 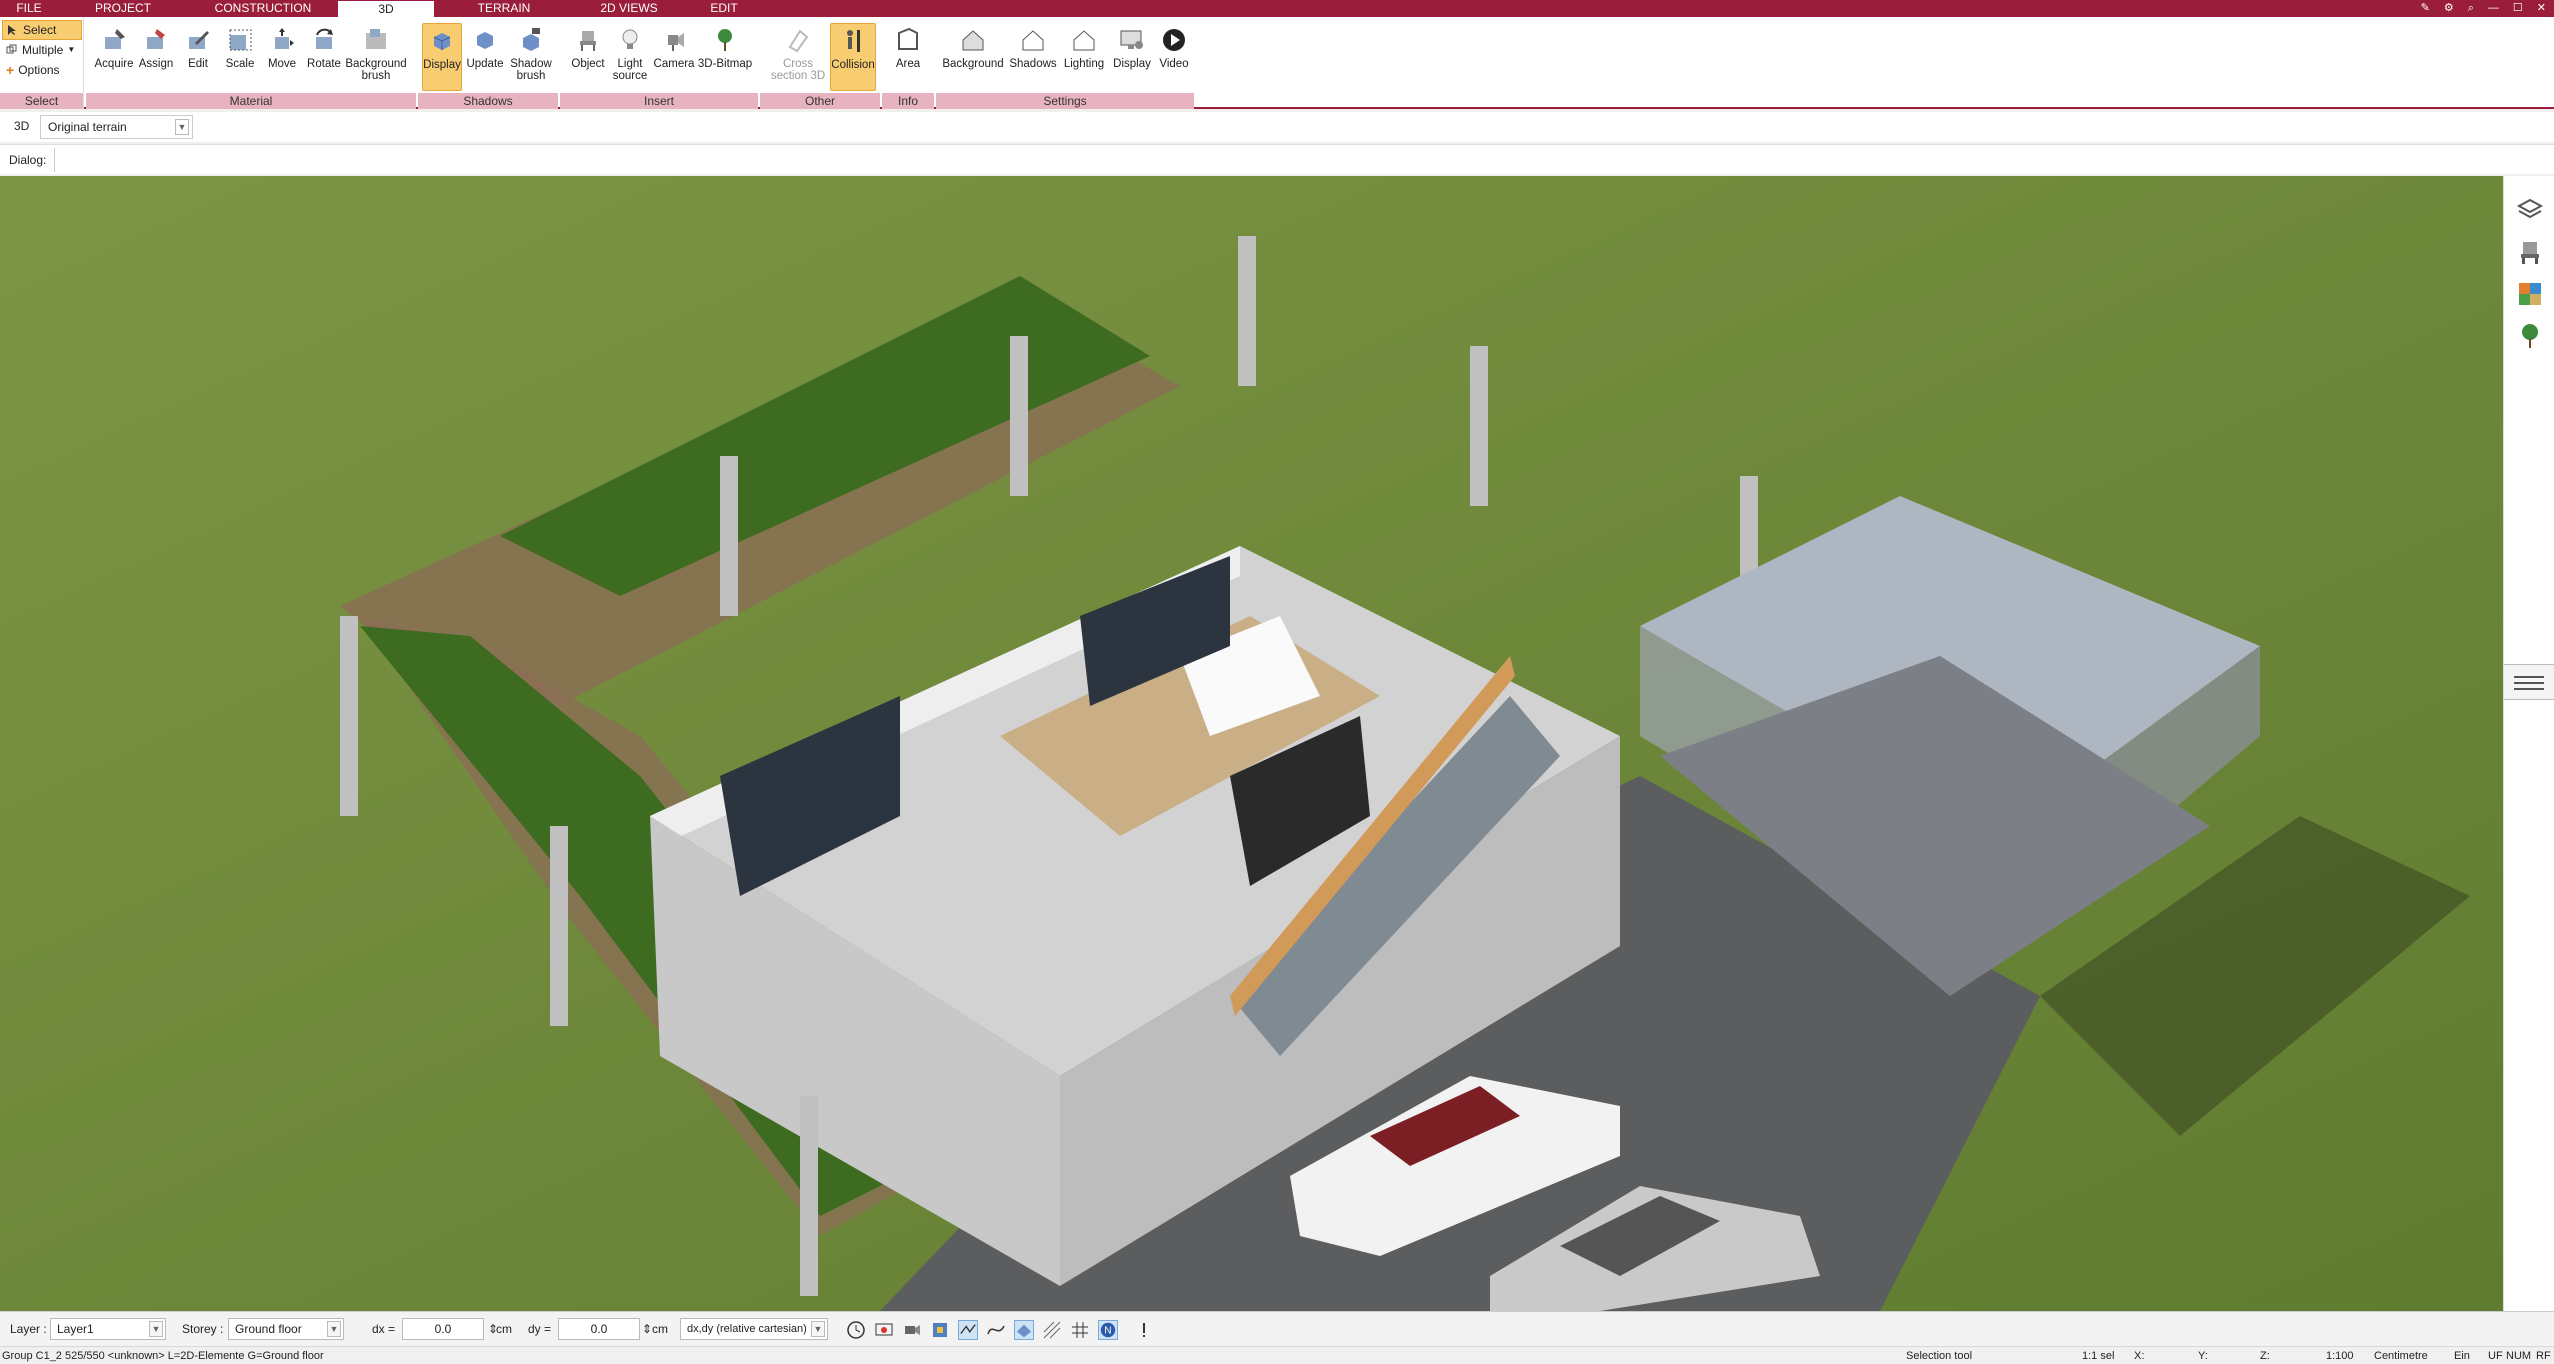 What do you see at coordinates (1277, 127) in the screenshot?
I see `view-bar: 3D Original terrain ▼` at bounding box center [1277, 127].